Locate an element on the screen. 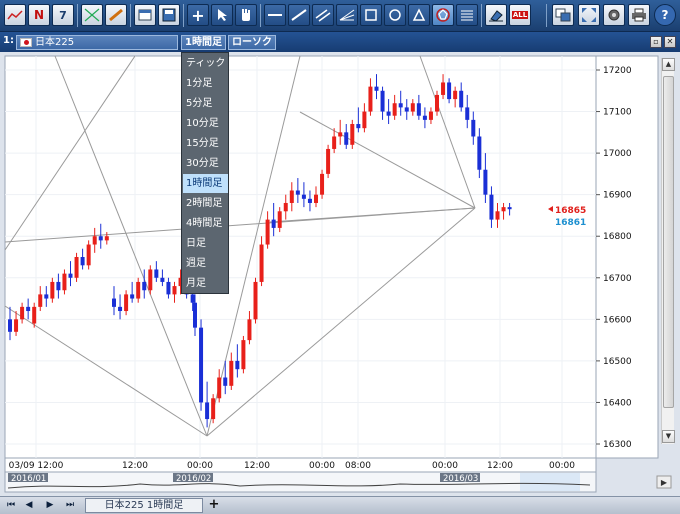  timeframe-selector: 1時間足 is located at coordinates (203, 42).